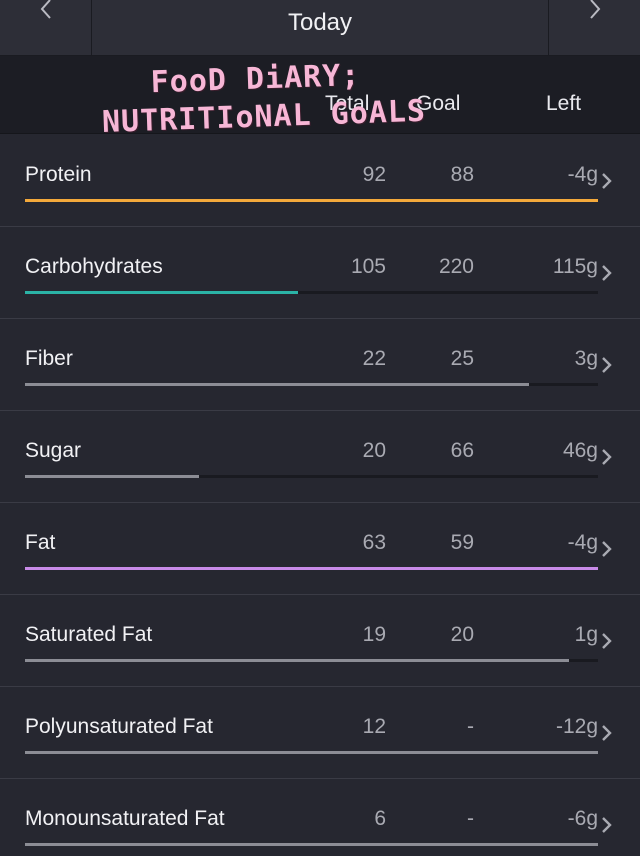  I want to click on column-header-total: Total, so click(347, 103).